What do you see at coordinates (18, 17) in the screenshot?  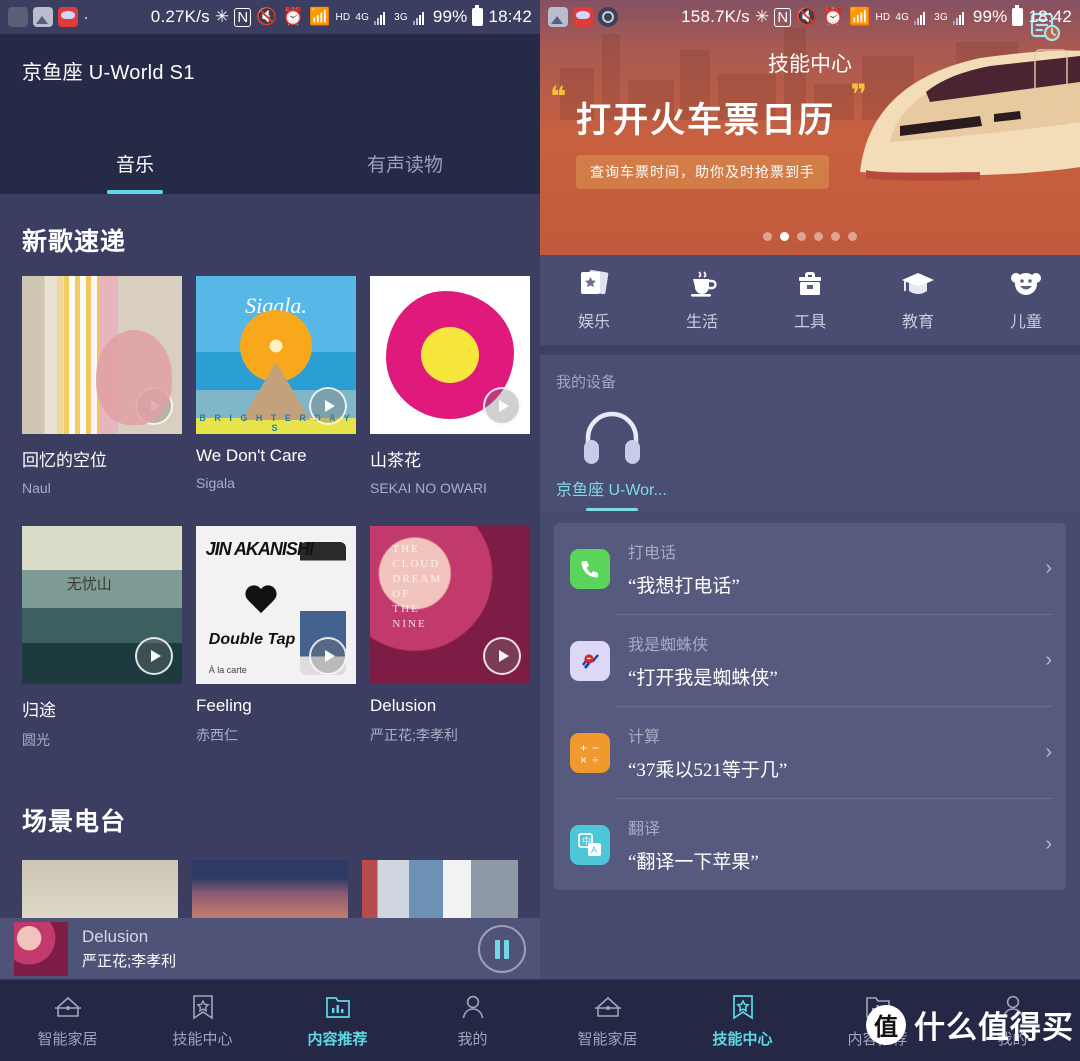 I see `app-icon-grey` at bounding box center [18, 17].